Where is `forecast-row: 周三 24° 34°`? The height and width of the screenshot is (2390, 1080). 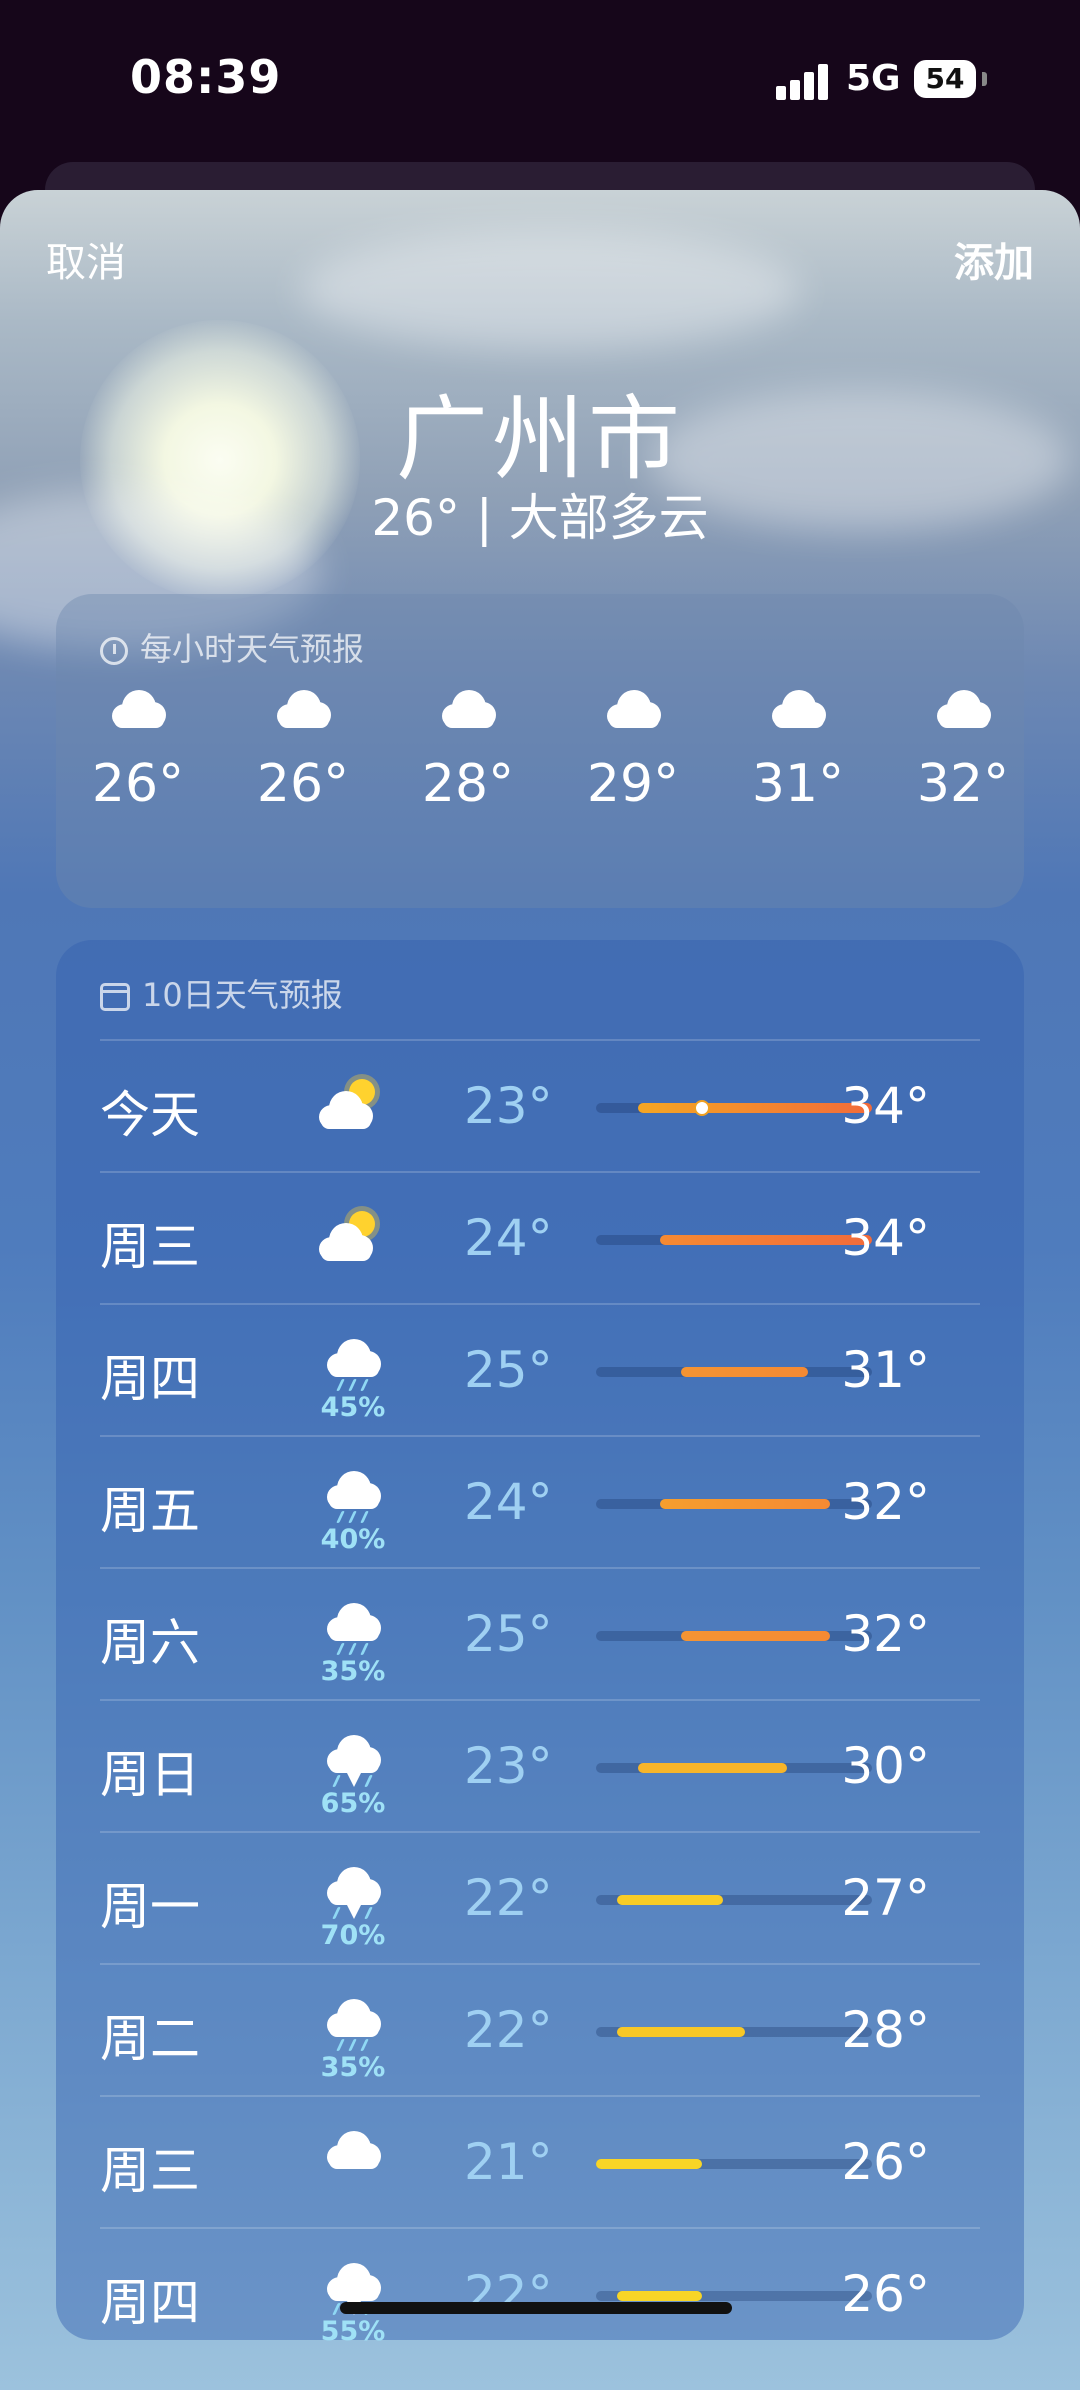
forecast-row: 周三 24° 34° is located at coordinates (540, 1238).